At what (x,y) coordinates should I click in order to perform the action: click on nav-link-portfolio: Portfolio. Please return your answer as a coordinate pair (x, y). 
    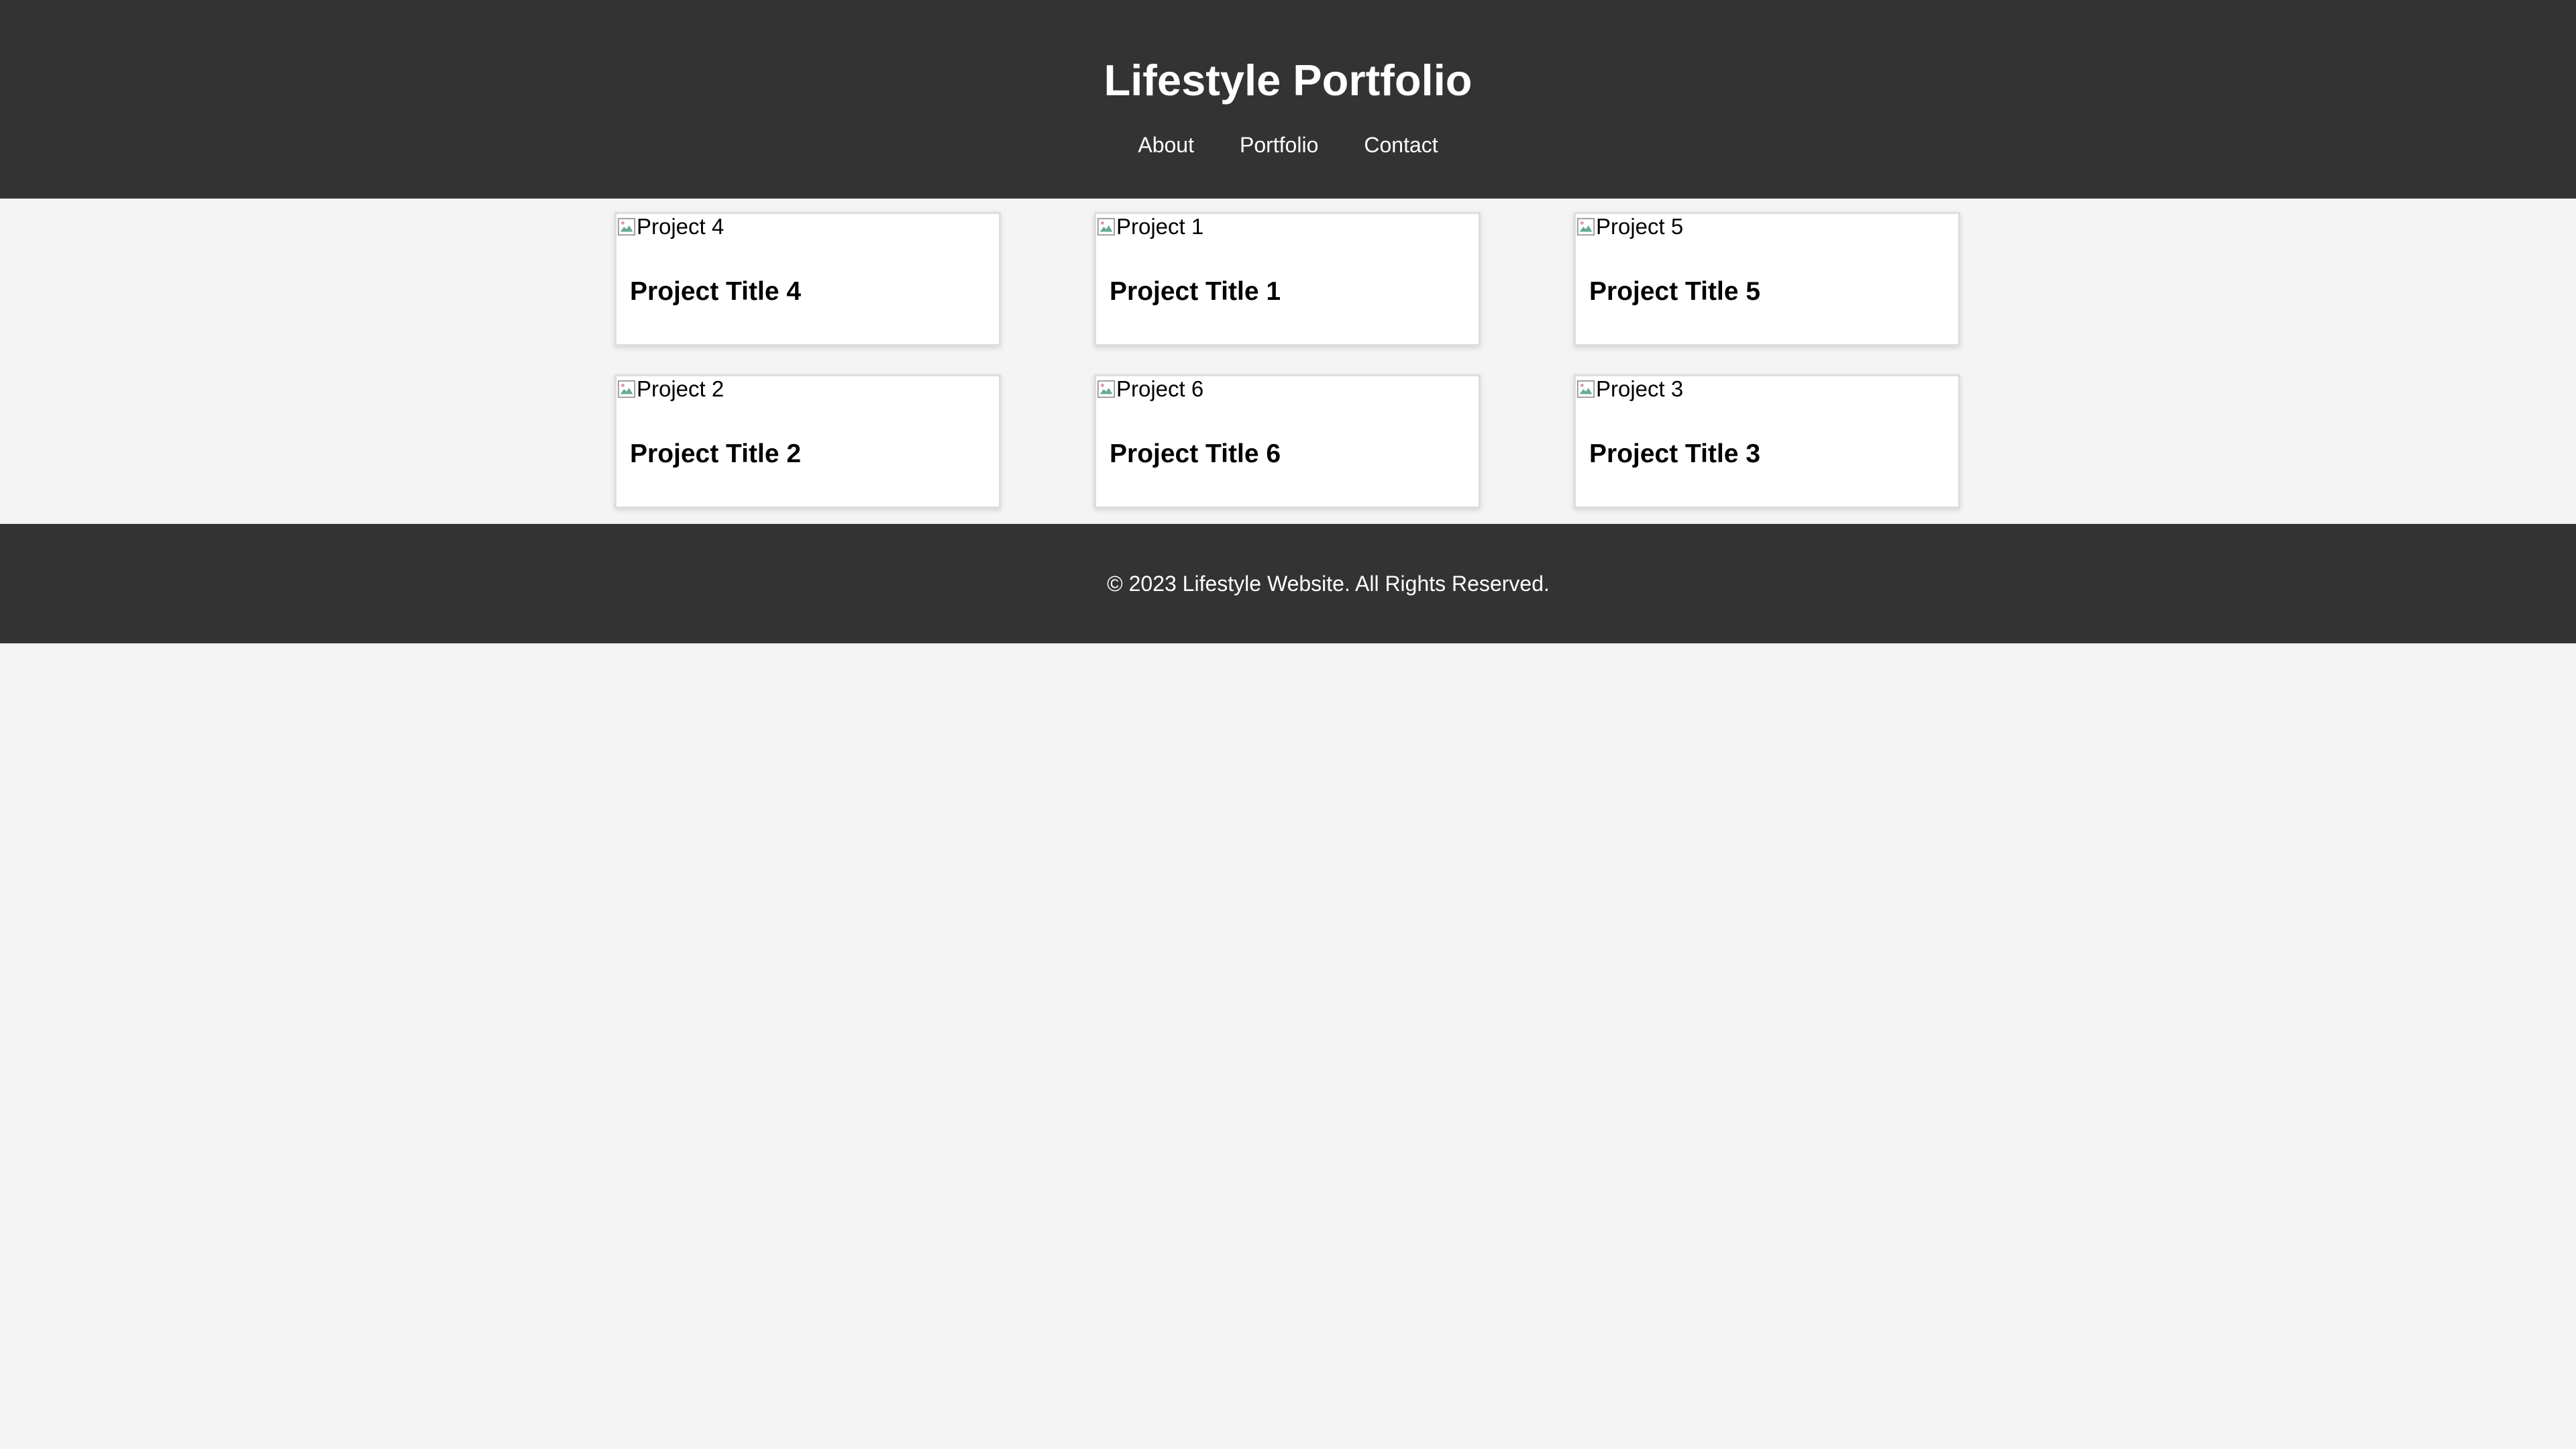
    Looking at the image, I should click on (1279, 144).